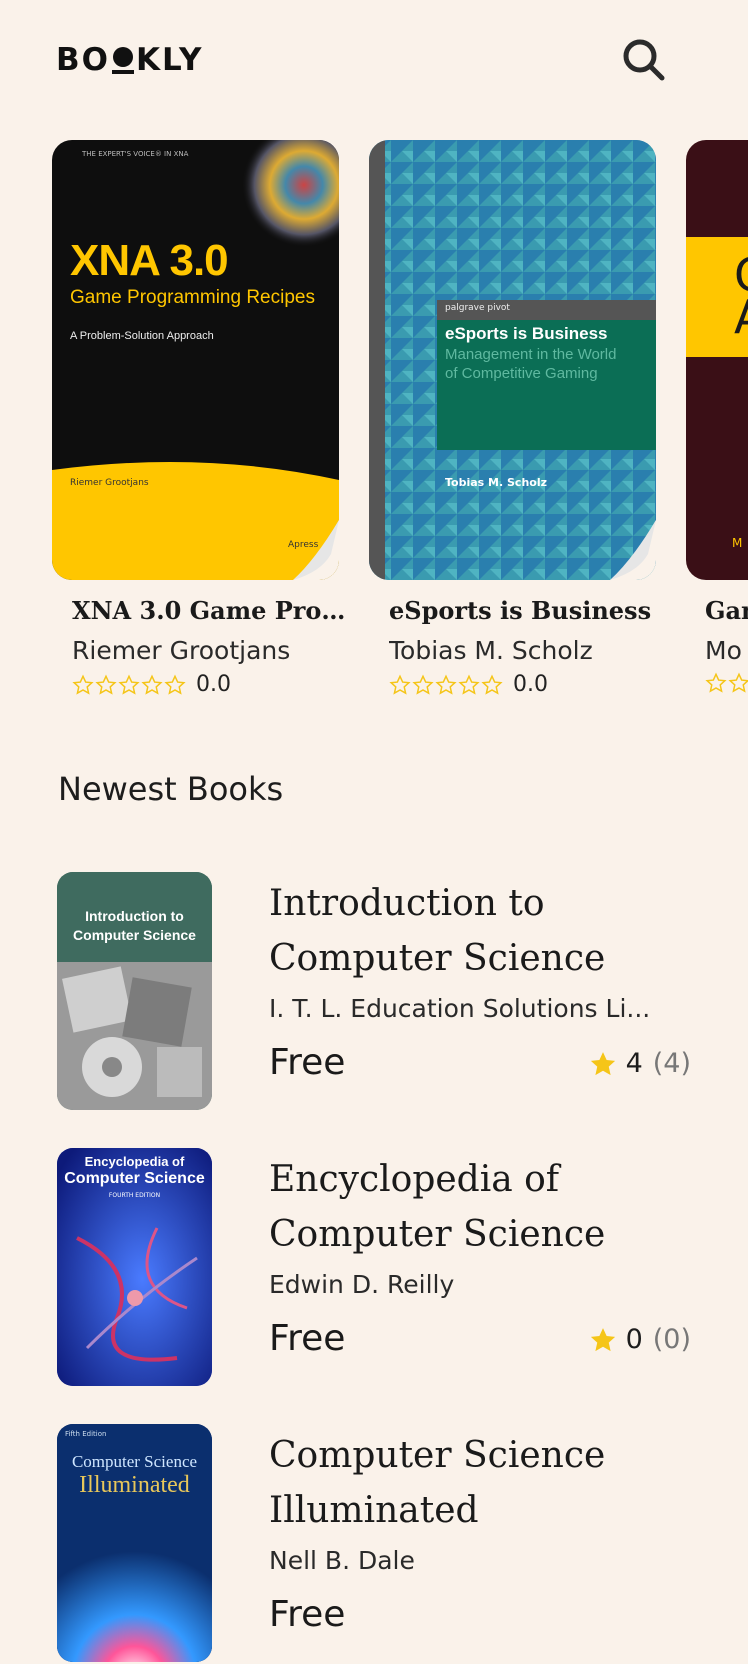  Describe the element at coordinates (723, 650) in the screenshot. I see `featured-book-author: Mo` at that location.